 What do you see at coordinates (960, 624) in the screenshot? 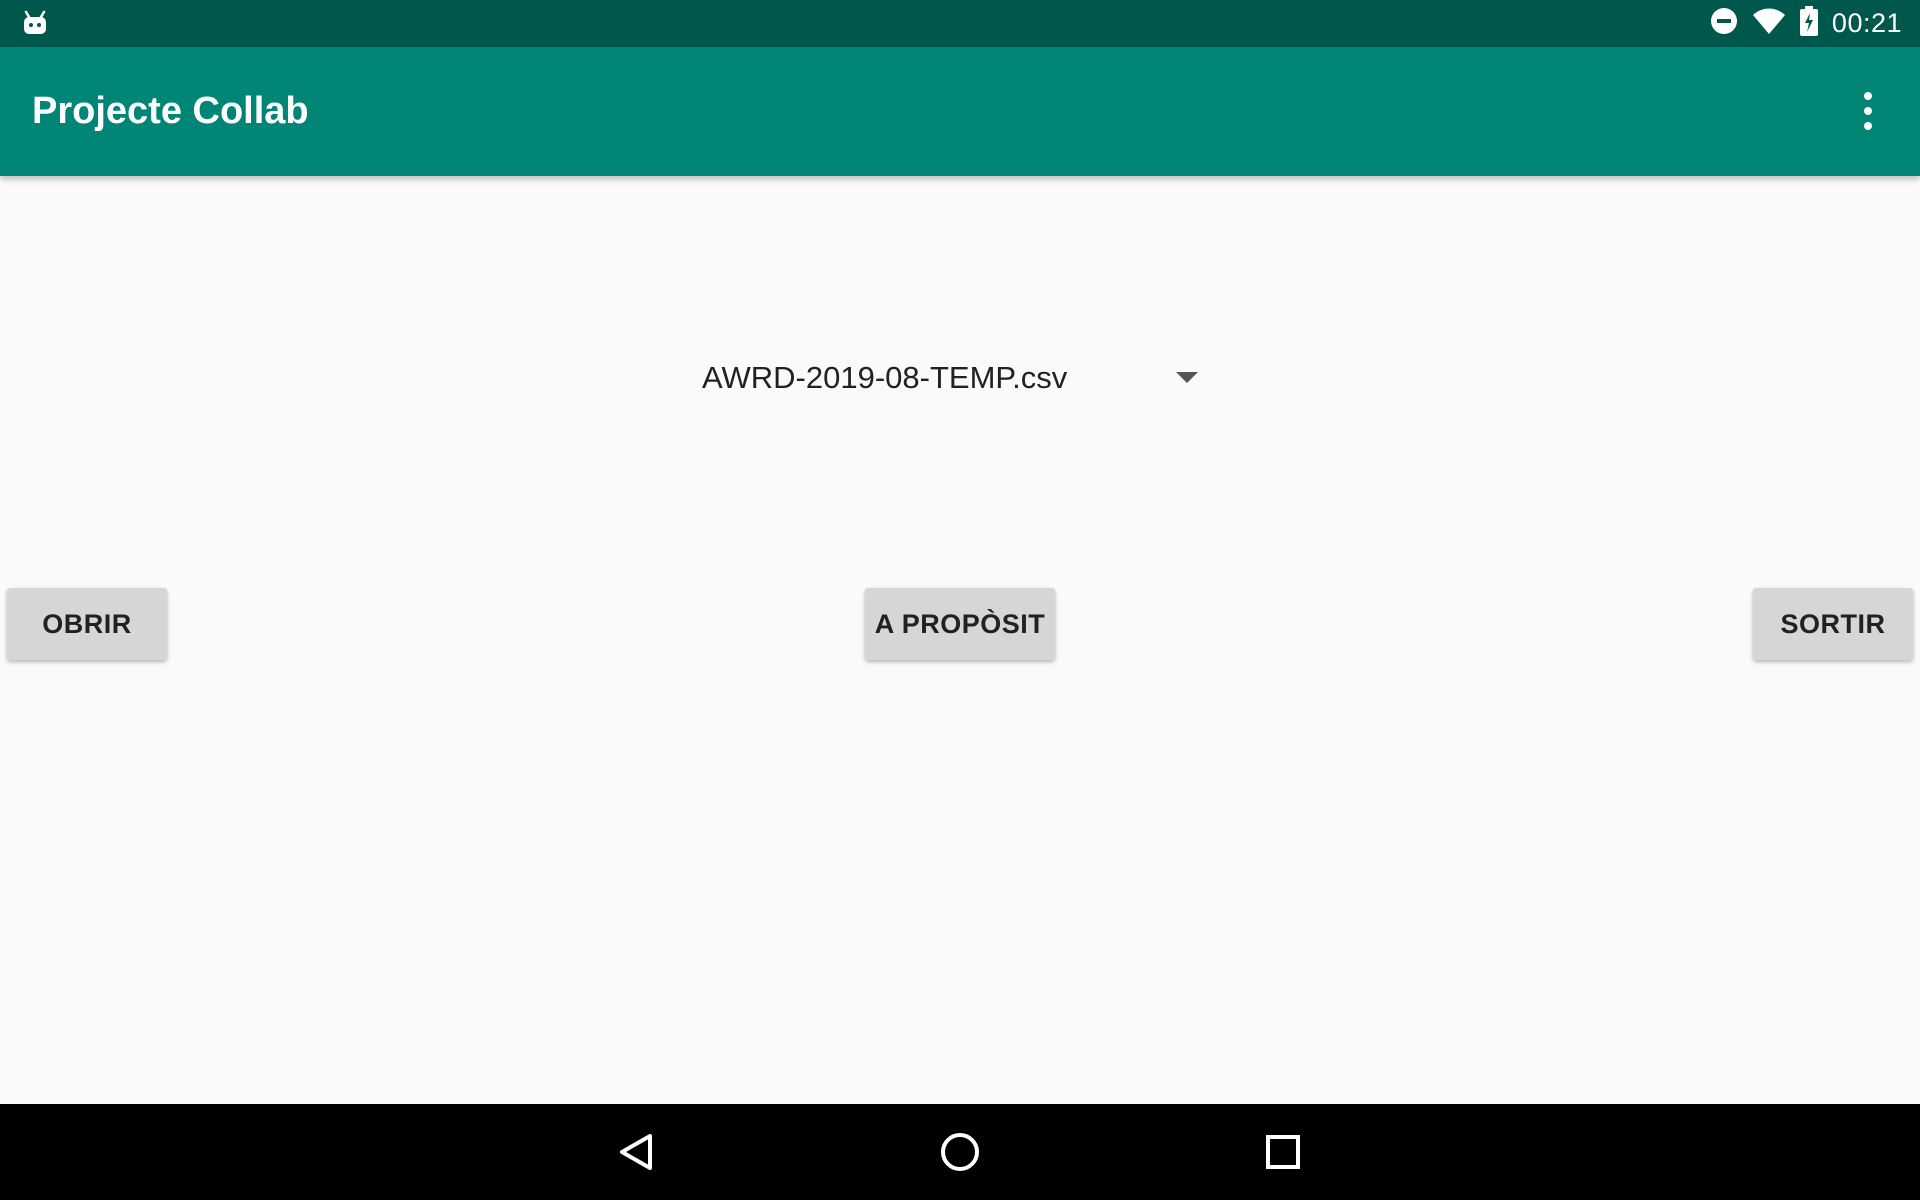
I see `about-button: A PROPÒSIT` at bounding box center [960, 624].